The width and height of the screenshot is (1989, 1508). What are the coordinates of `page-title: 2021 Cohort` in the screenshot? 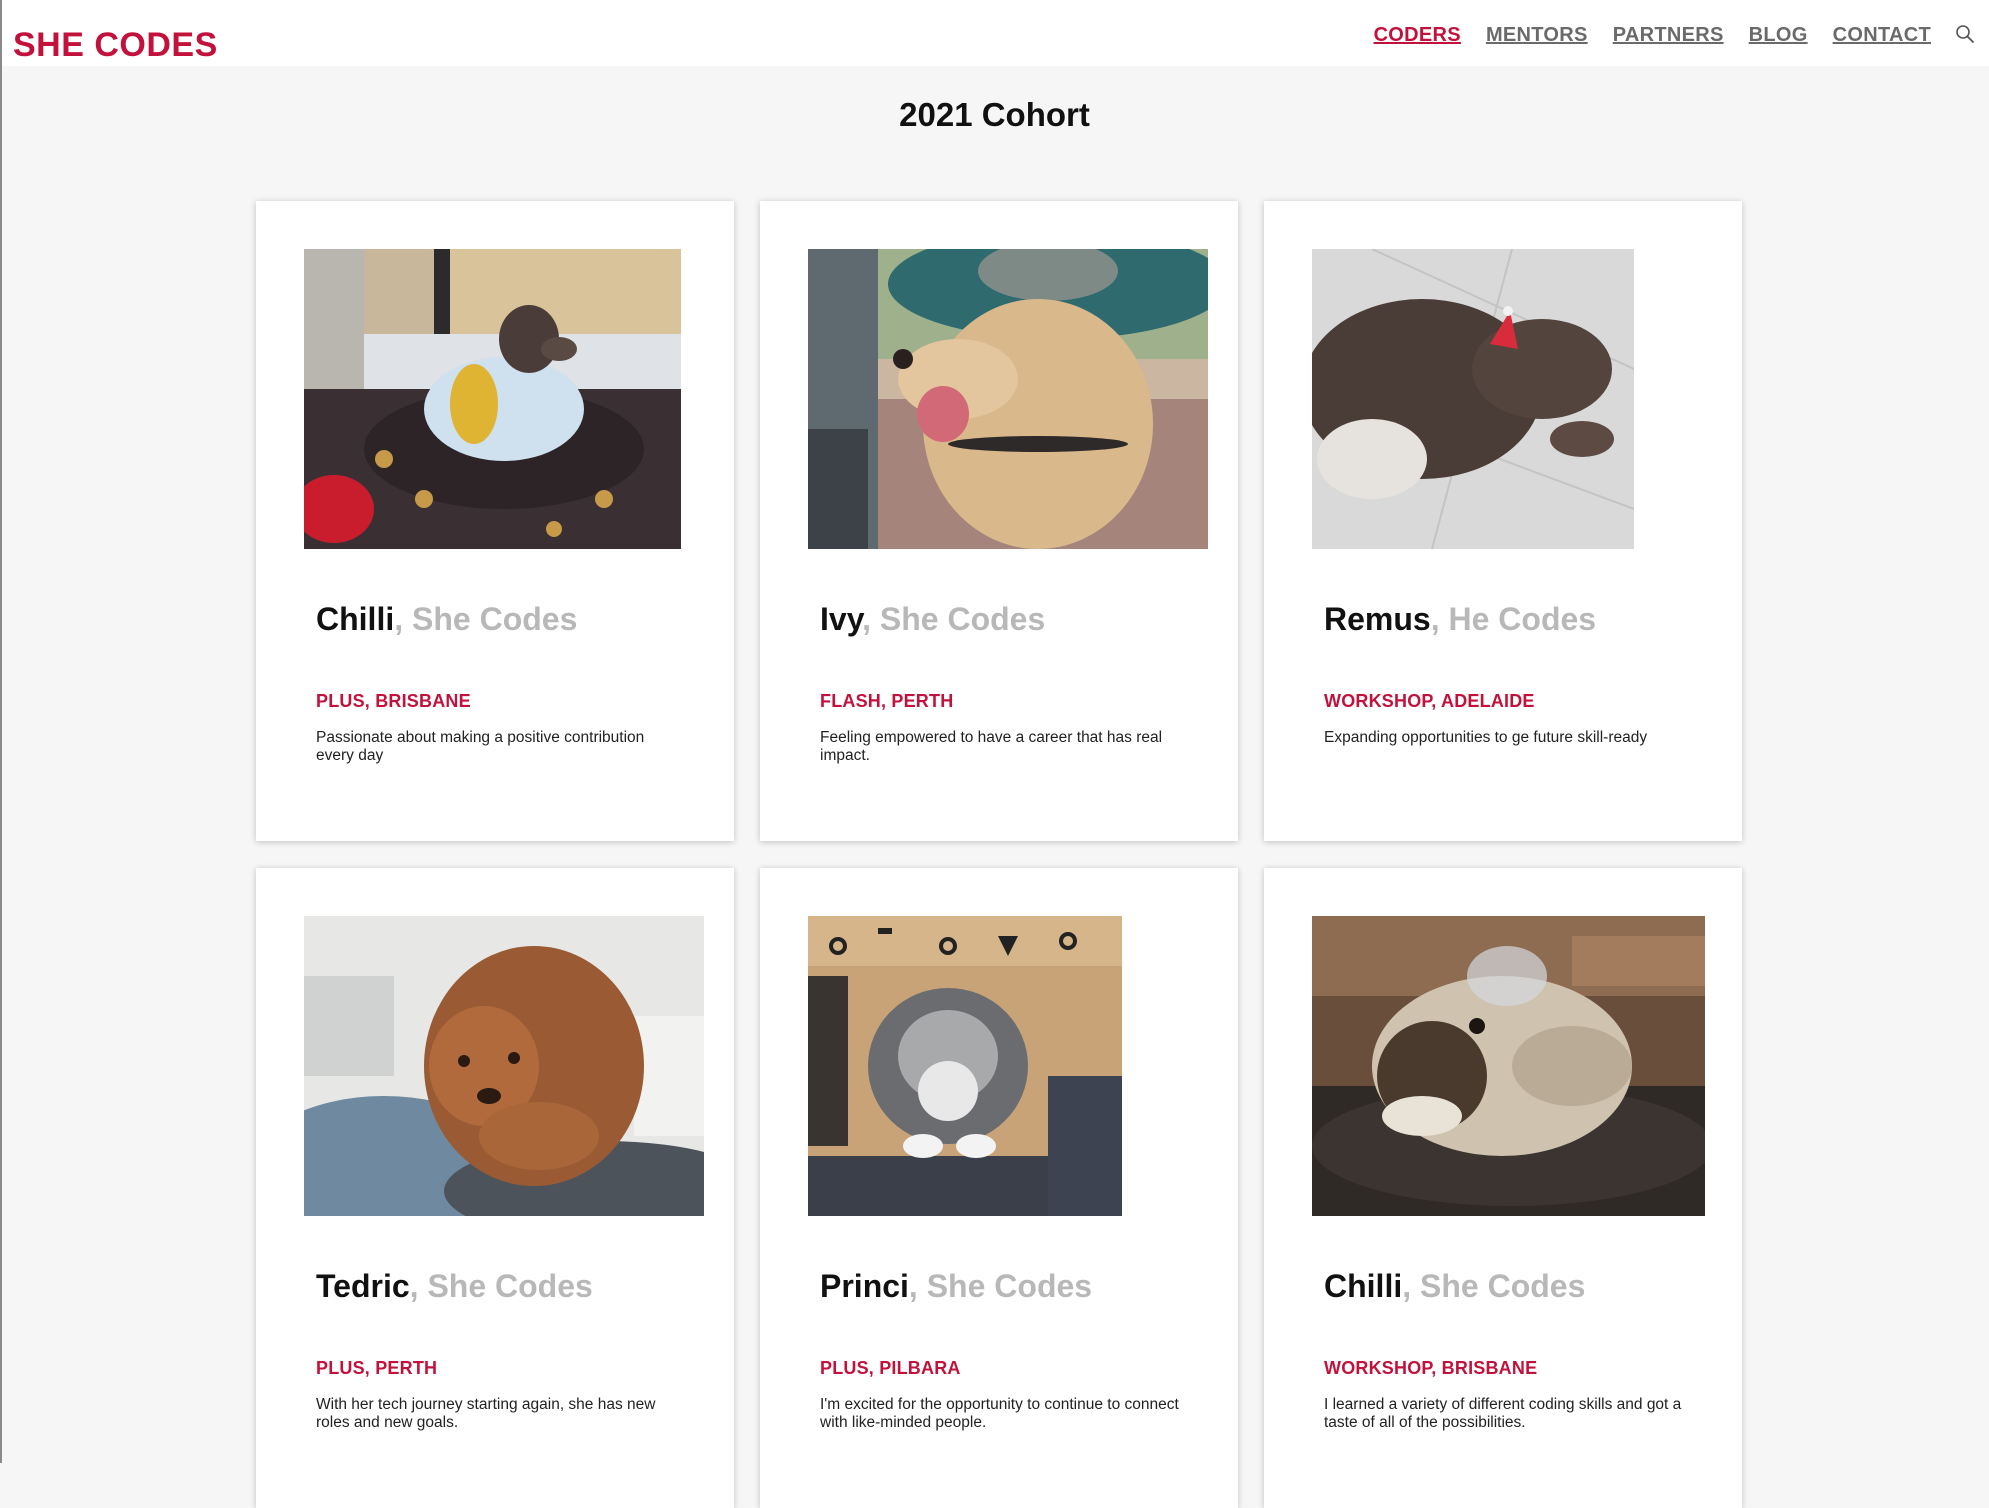 It's located at (994, 114).